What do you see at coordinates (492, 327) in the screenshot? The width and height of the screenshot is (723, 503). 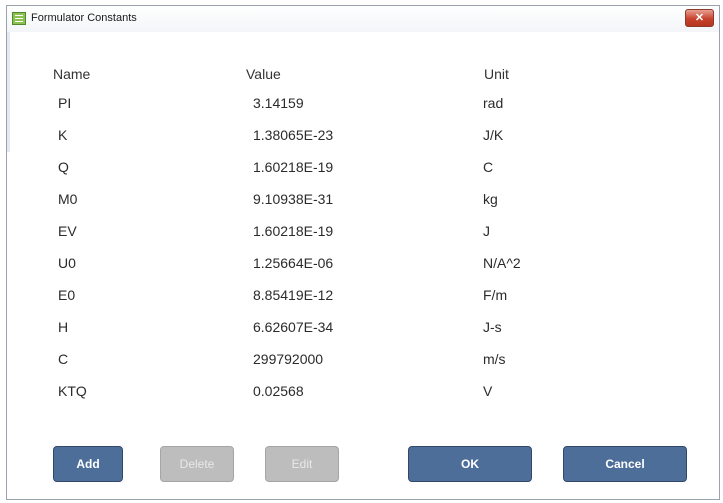 I see `constant-unit: J-s` at bounding box center [492, 327].